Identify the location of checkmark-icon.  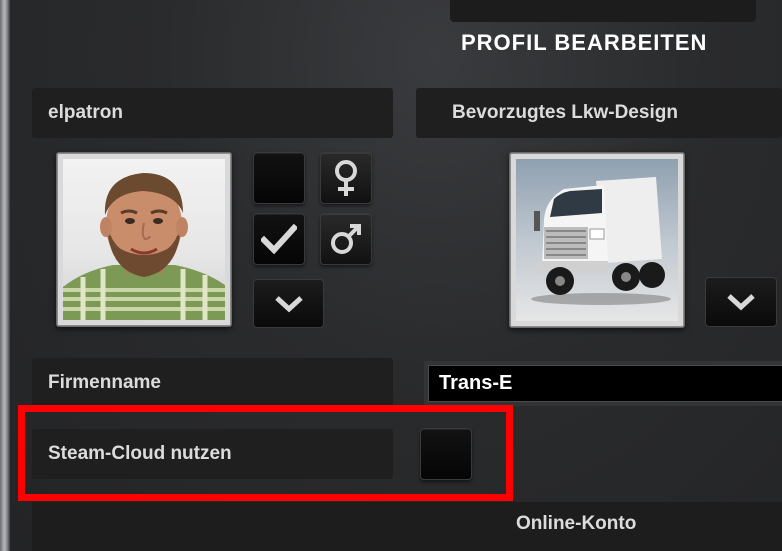
(279, 239).